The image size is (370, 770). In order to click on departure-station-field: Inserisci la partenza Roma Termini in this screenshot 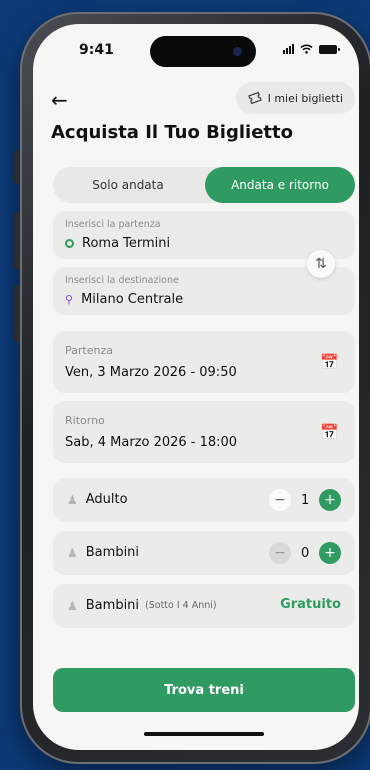, I will do `click(204, 235)`.